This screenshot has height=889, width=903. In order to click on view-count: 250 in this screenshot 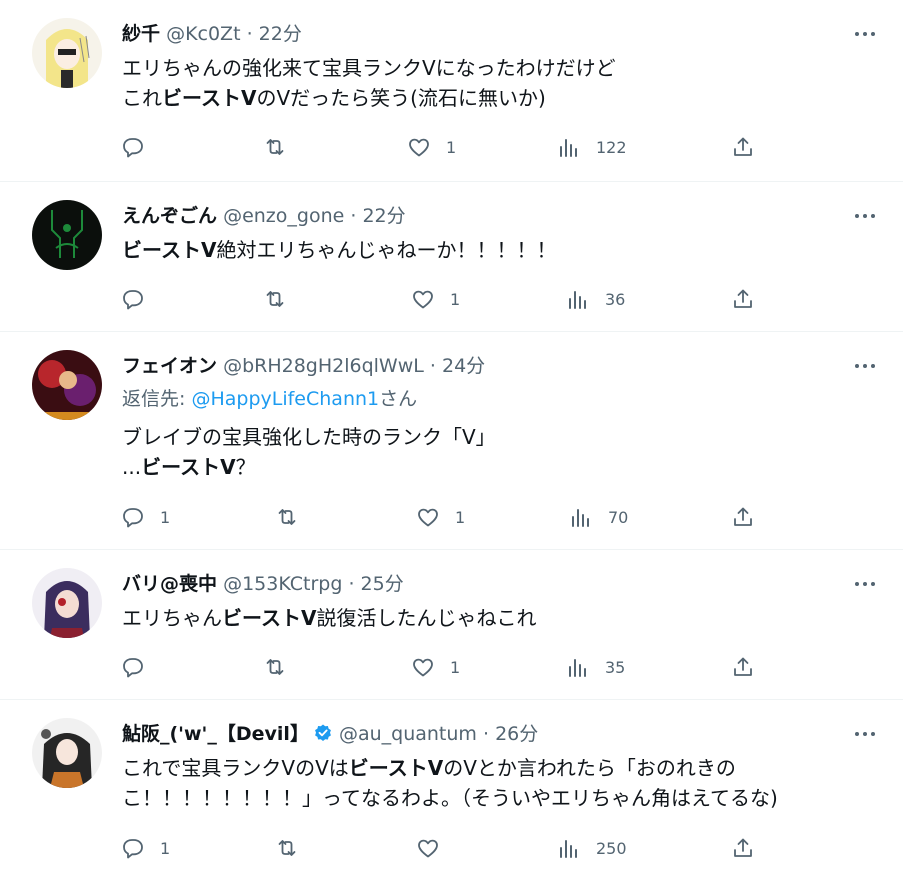, I will do `click(611, 848)`.